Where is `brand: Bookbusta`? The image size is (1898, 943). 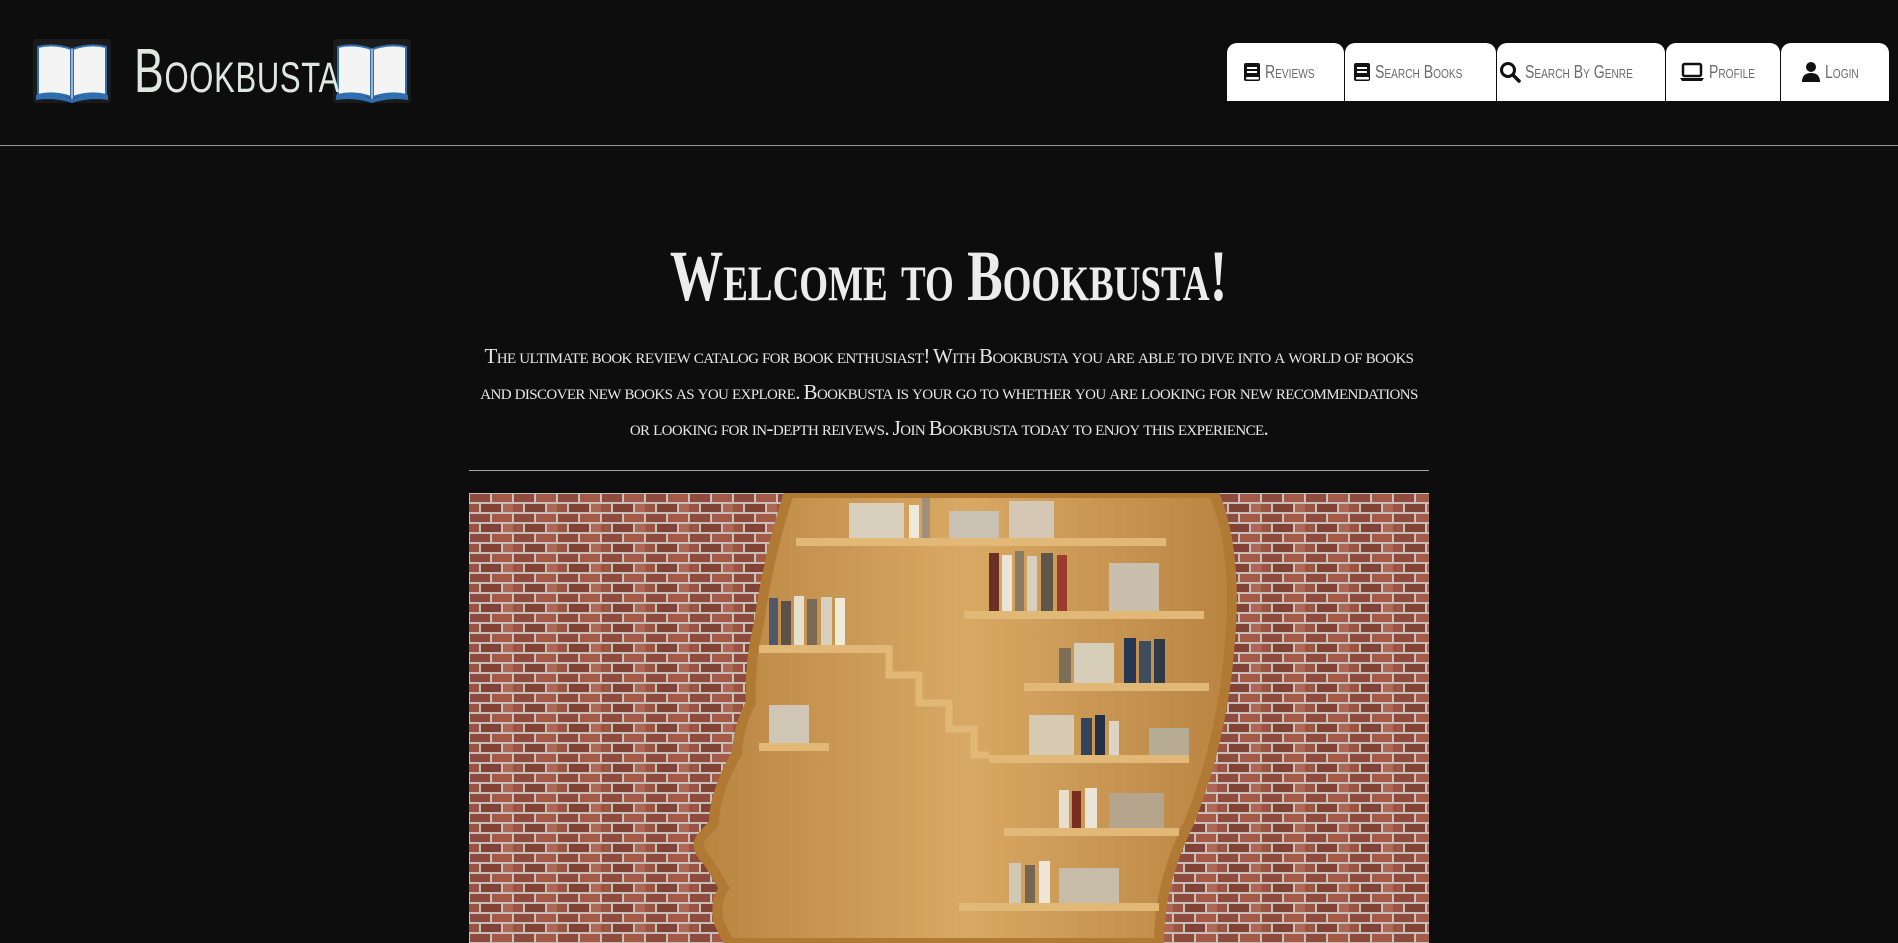 brand: Bookbusta is located at coordinates (222, 71).